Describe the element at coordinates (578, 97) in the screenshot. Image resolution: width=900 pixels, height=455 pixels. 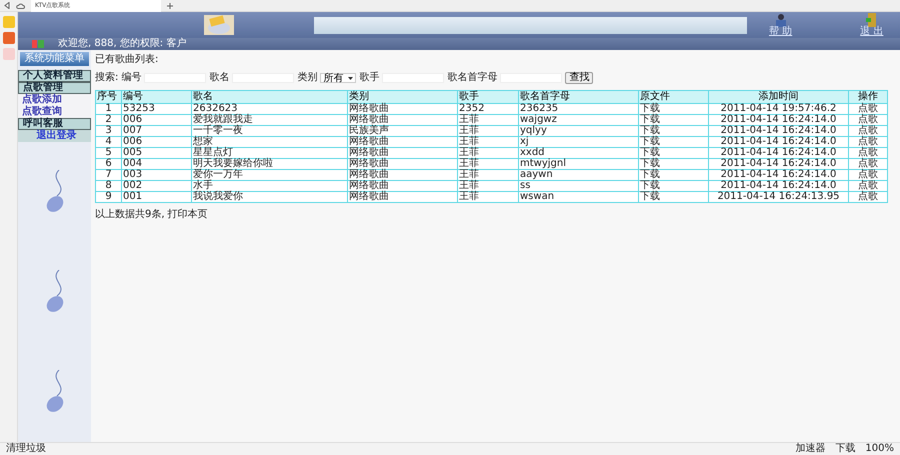
I see `column-header: 歌名首字母` at that location.